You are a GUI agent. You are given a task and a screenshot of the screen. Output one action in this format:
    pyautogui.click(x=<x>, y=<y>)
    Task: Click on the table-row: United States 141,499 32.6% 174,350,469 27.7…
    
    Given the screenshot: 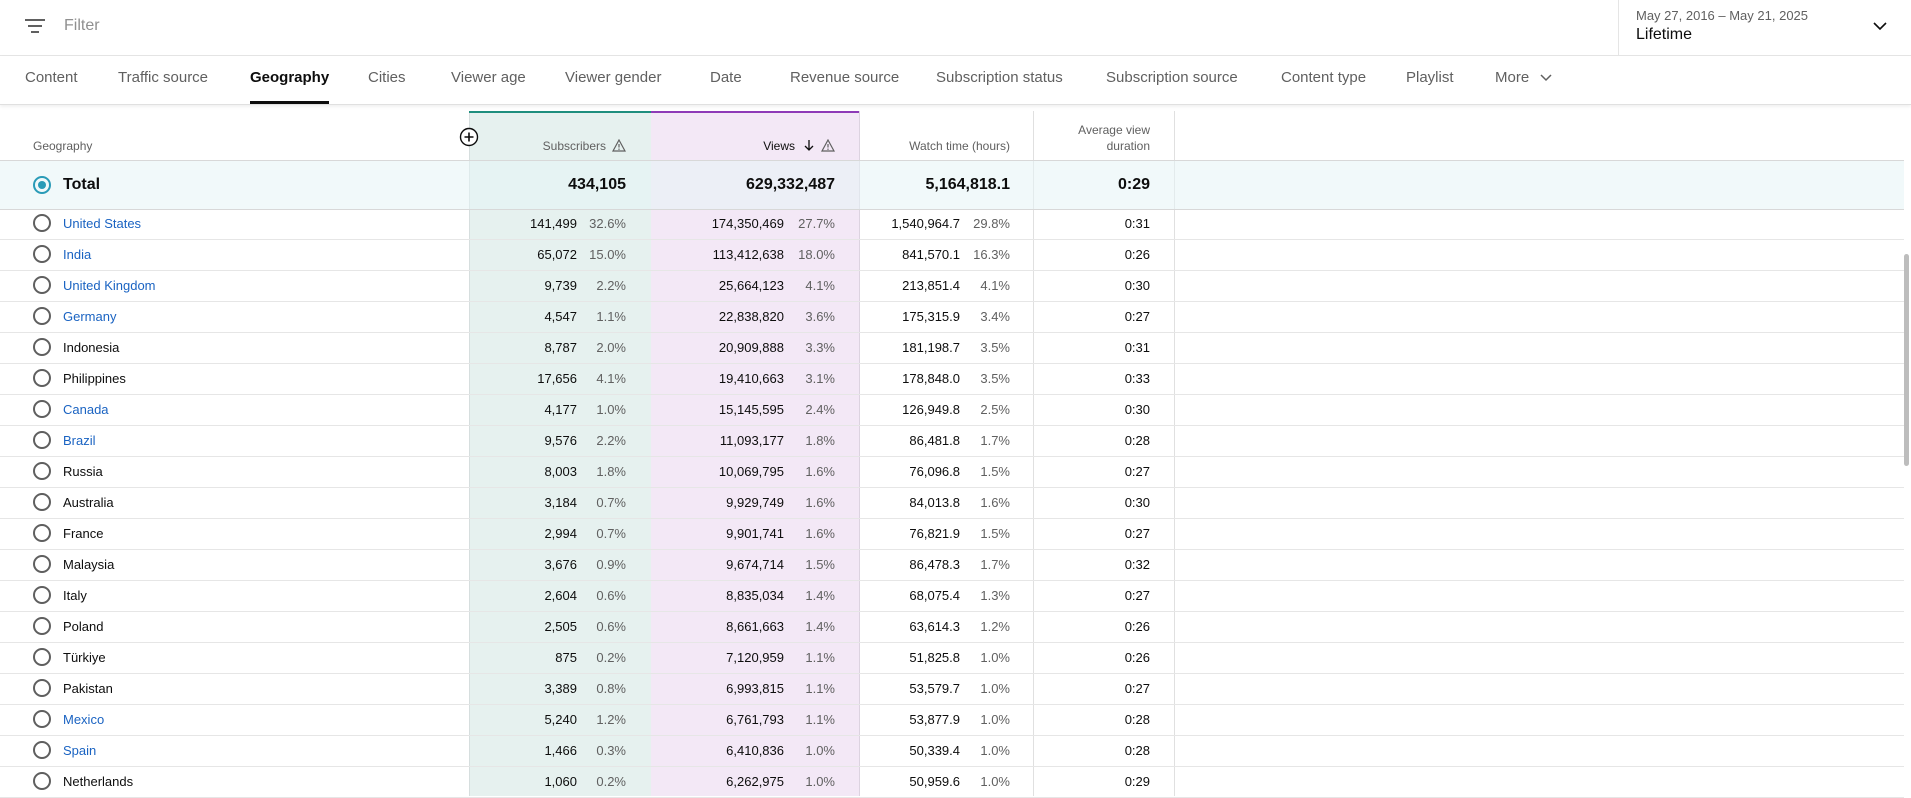 What is the action you would take?
    pyautogui.click(x=952, y=224)
    